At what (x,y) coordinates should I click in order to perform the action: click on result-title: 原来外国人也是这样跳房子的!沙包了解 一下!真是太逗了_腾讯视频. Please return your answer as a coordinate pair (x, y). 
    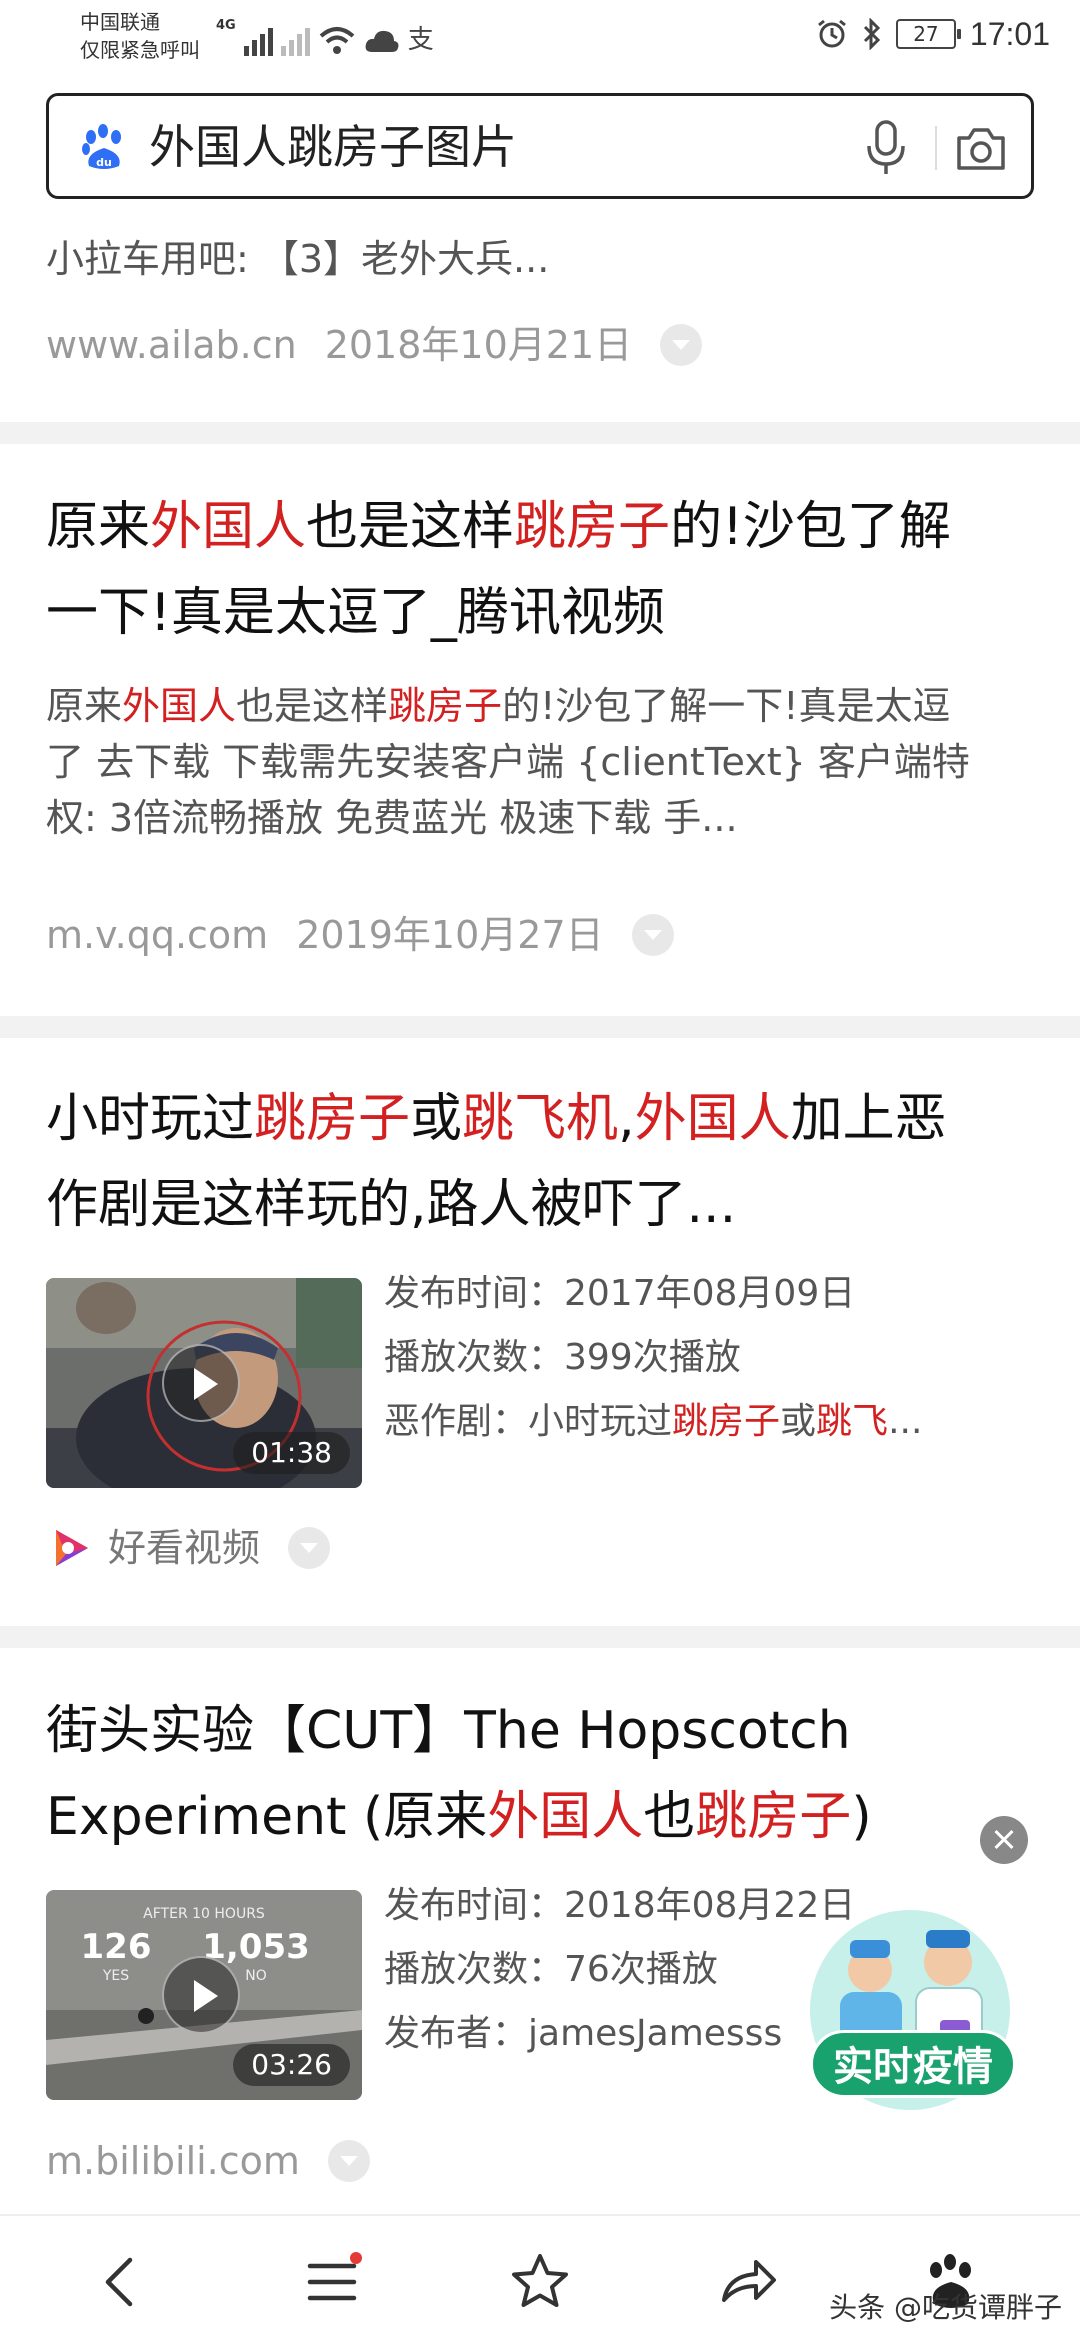
    Looking at the image, I should click on (546, 570).